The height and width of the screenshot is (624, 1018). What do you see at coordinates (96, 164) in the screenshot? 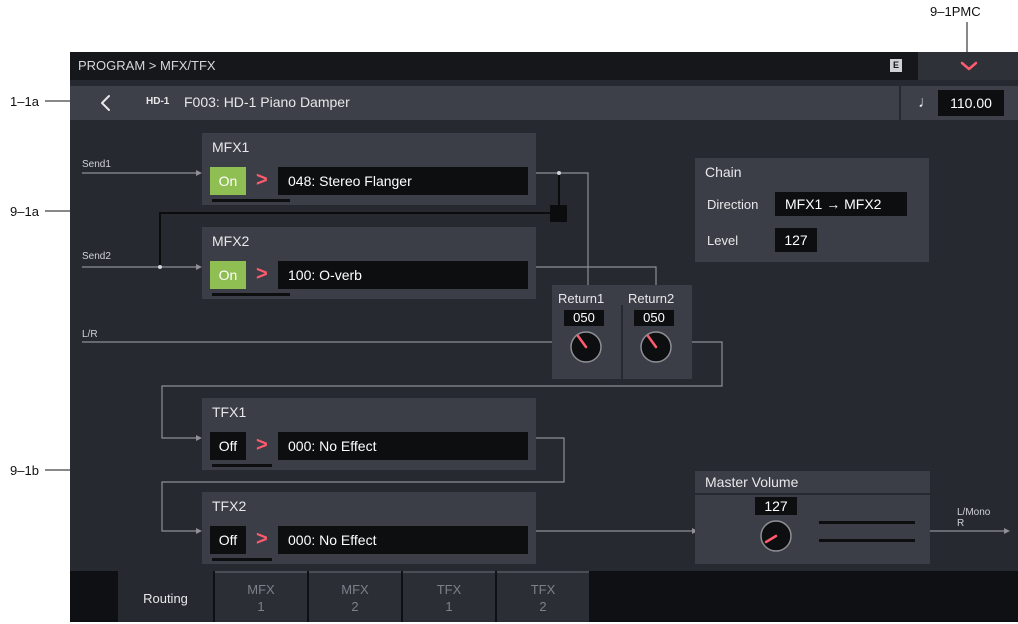
I see `send1-label: Send1` at bounding box center [96, 164].